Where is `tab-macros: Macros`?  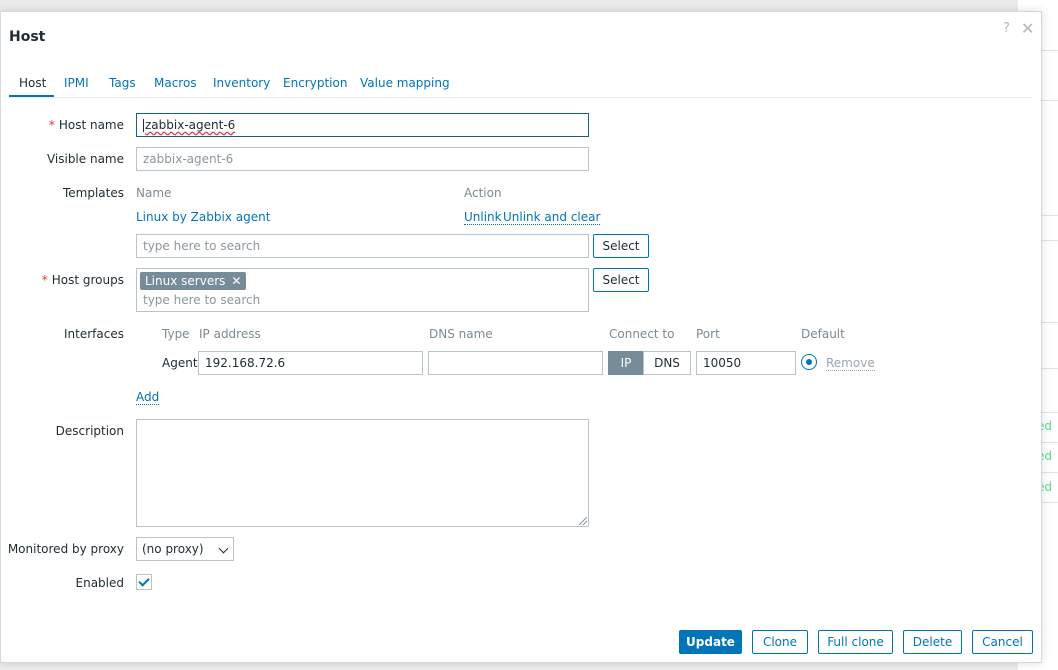
tab-macros: Macros is located at coordinates (175, 83).